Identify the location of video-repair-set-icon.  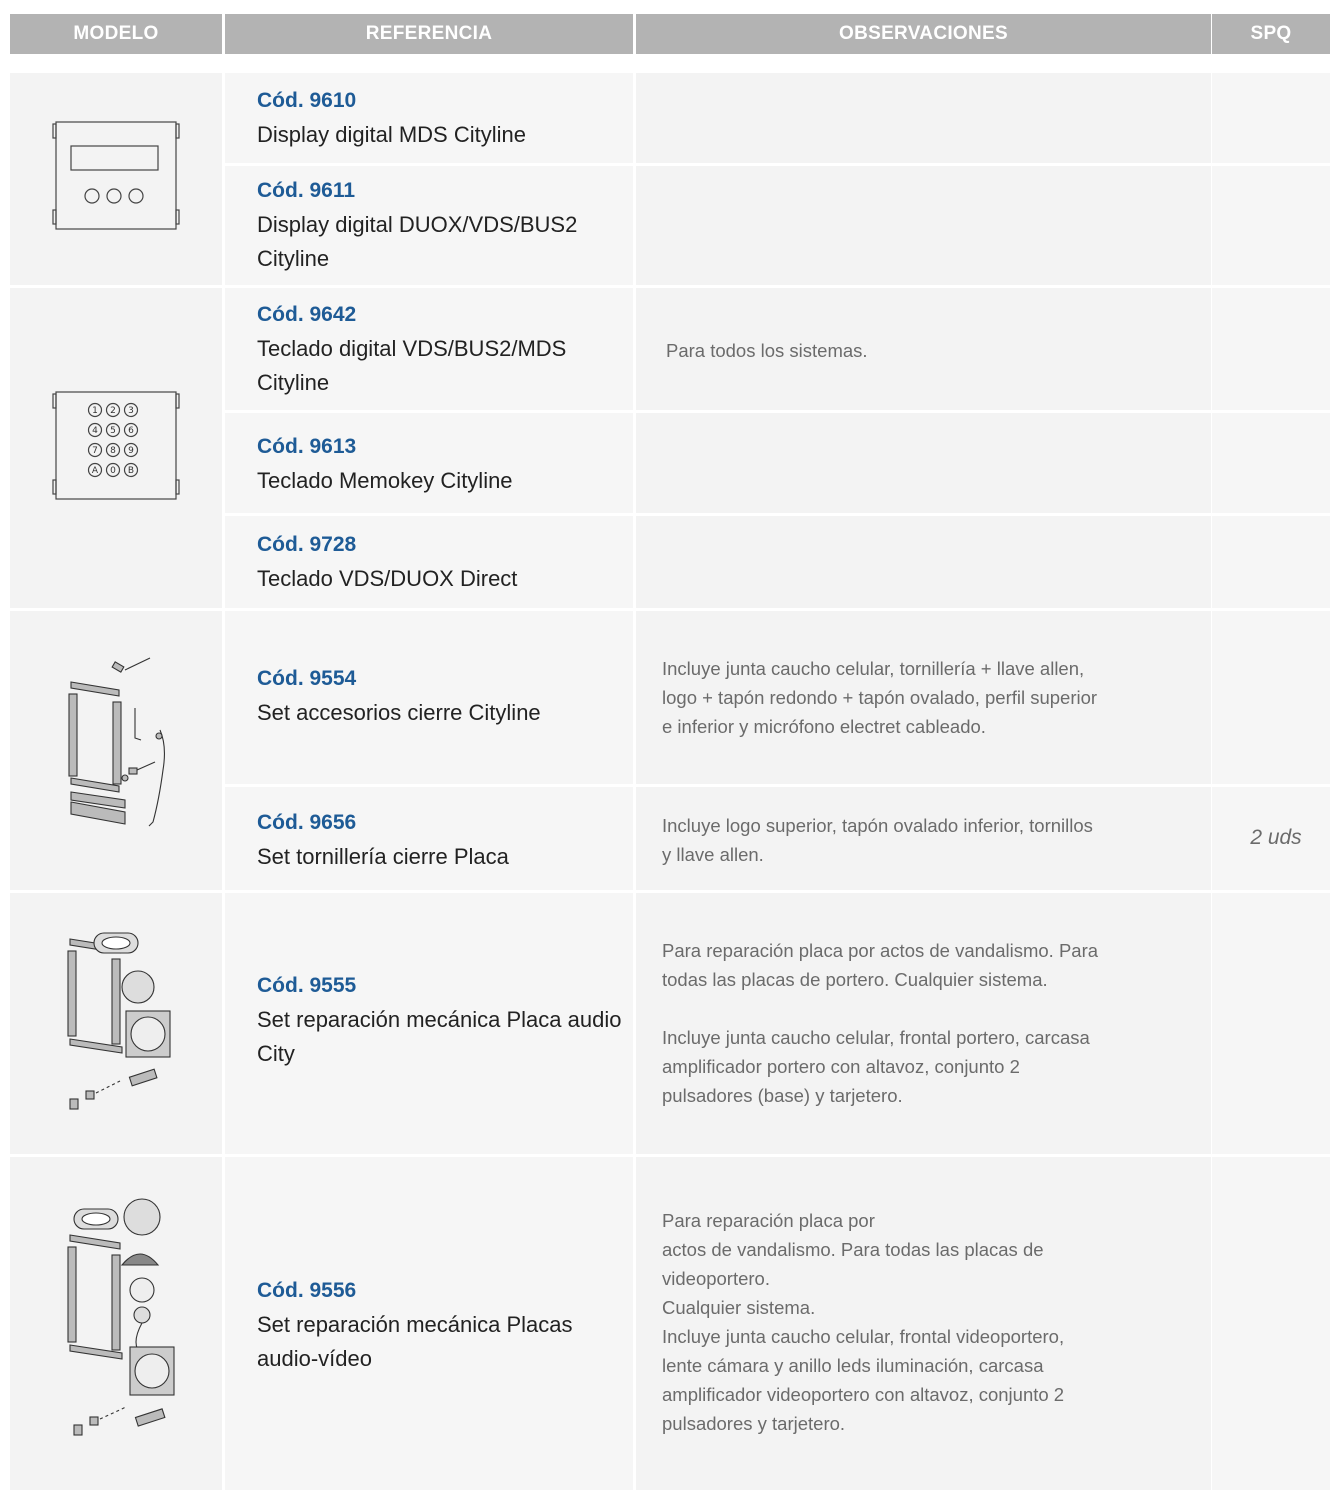
(121, 1317).